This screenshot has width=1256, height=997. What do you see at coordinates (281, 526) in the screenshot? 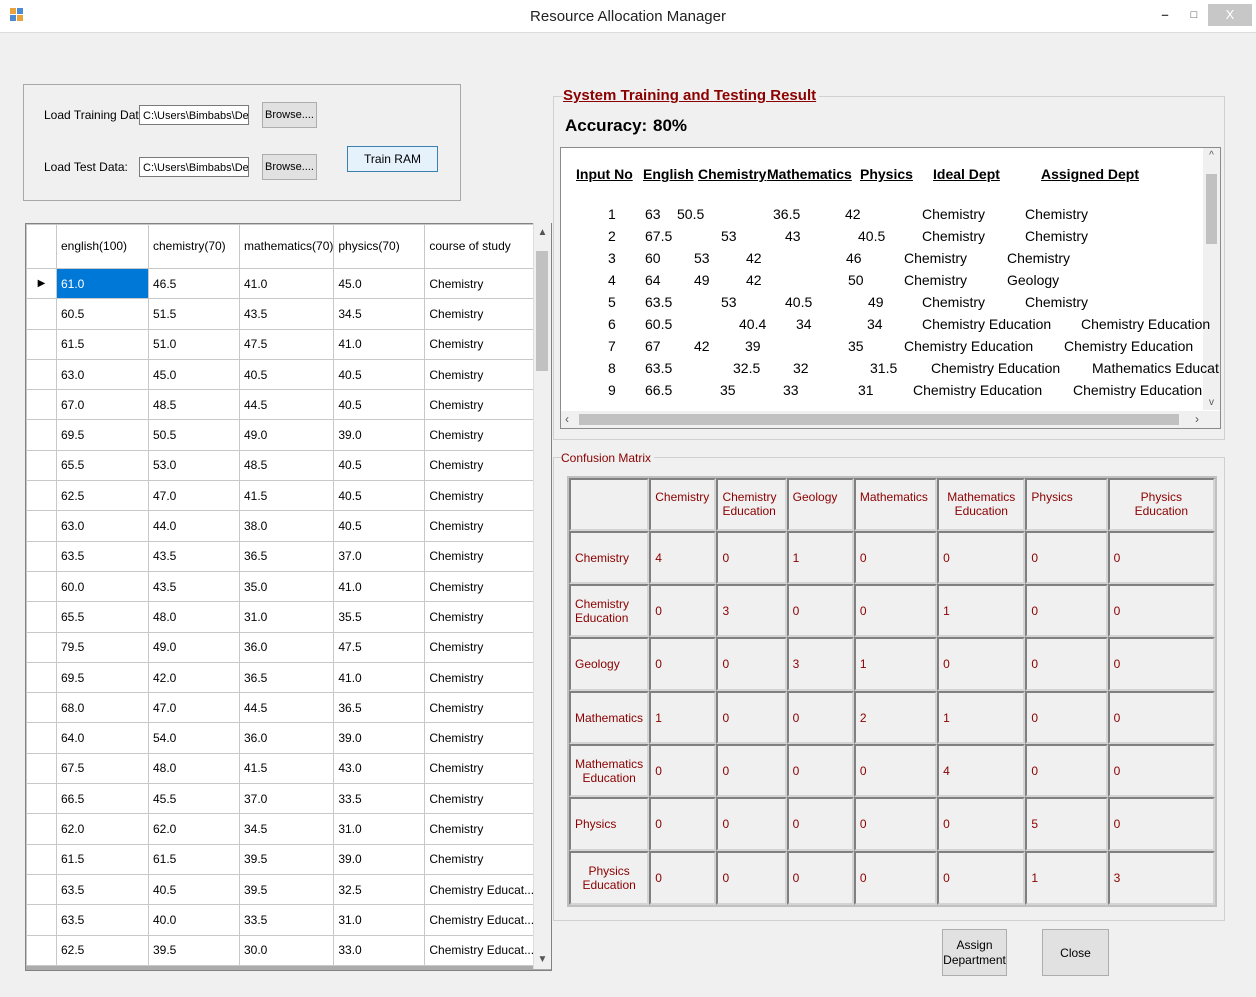
I see `table-row: 63.0 44.0 38.0 40.5 Chemistry` at bounding box center [281, 526].